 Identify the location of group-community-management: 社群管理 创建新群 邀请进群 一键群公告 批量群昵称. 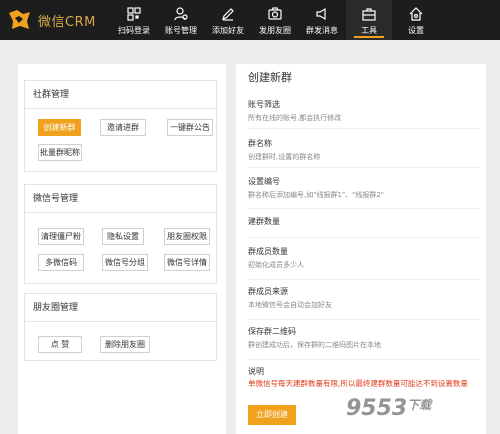
(120, 126).